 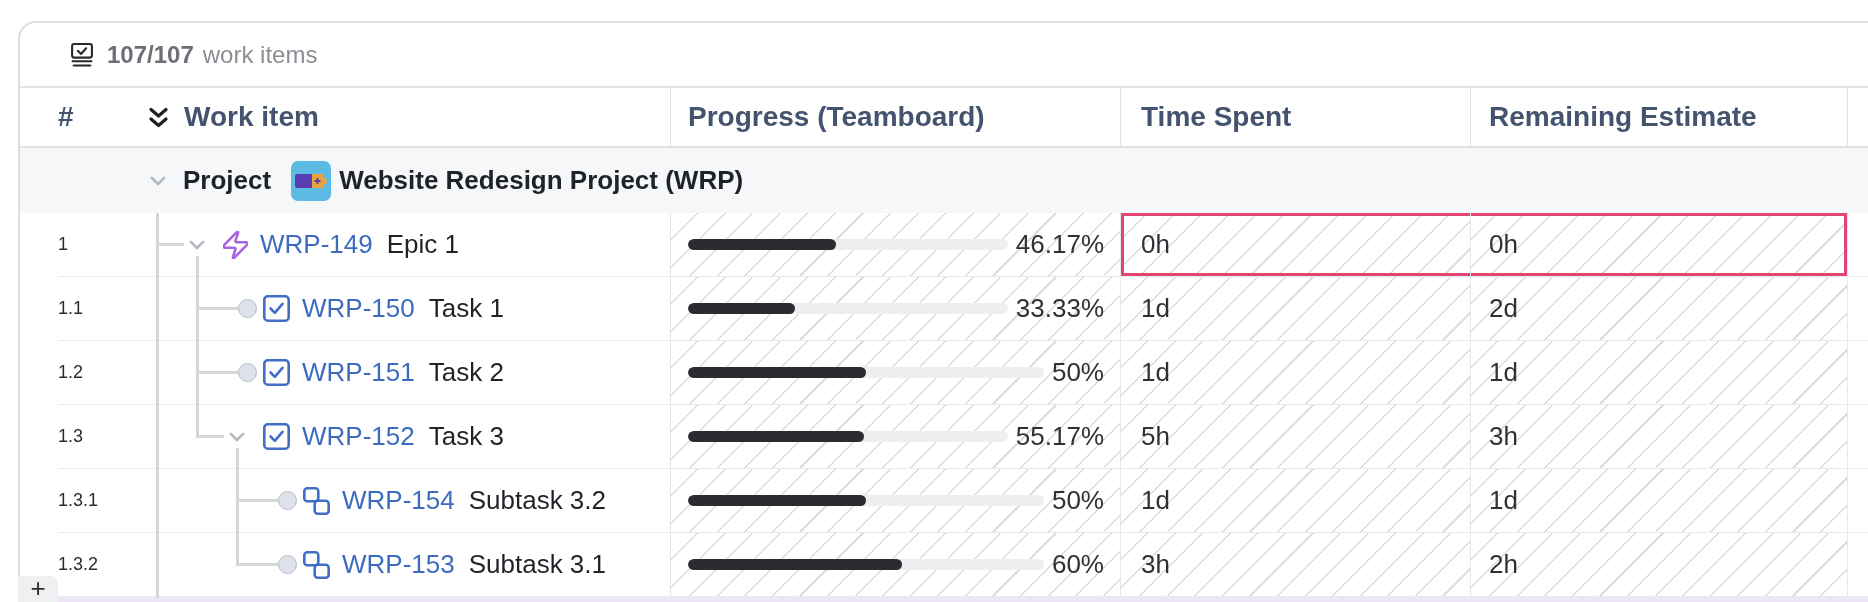 What do you see at coordinates (466, 436) in the screenshot?
I see `work-item-summary: Task 3` at bounding box center [466, 436].